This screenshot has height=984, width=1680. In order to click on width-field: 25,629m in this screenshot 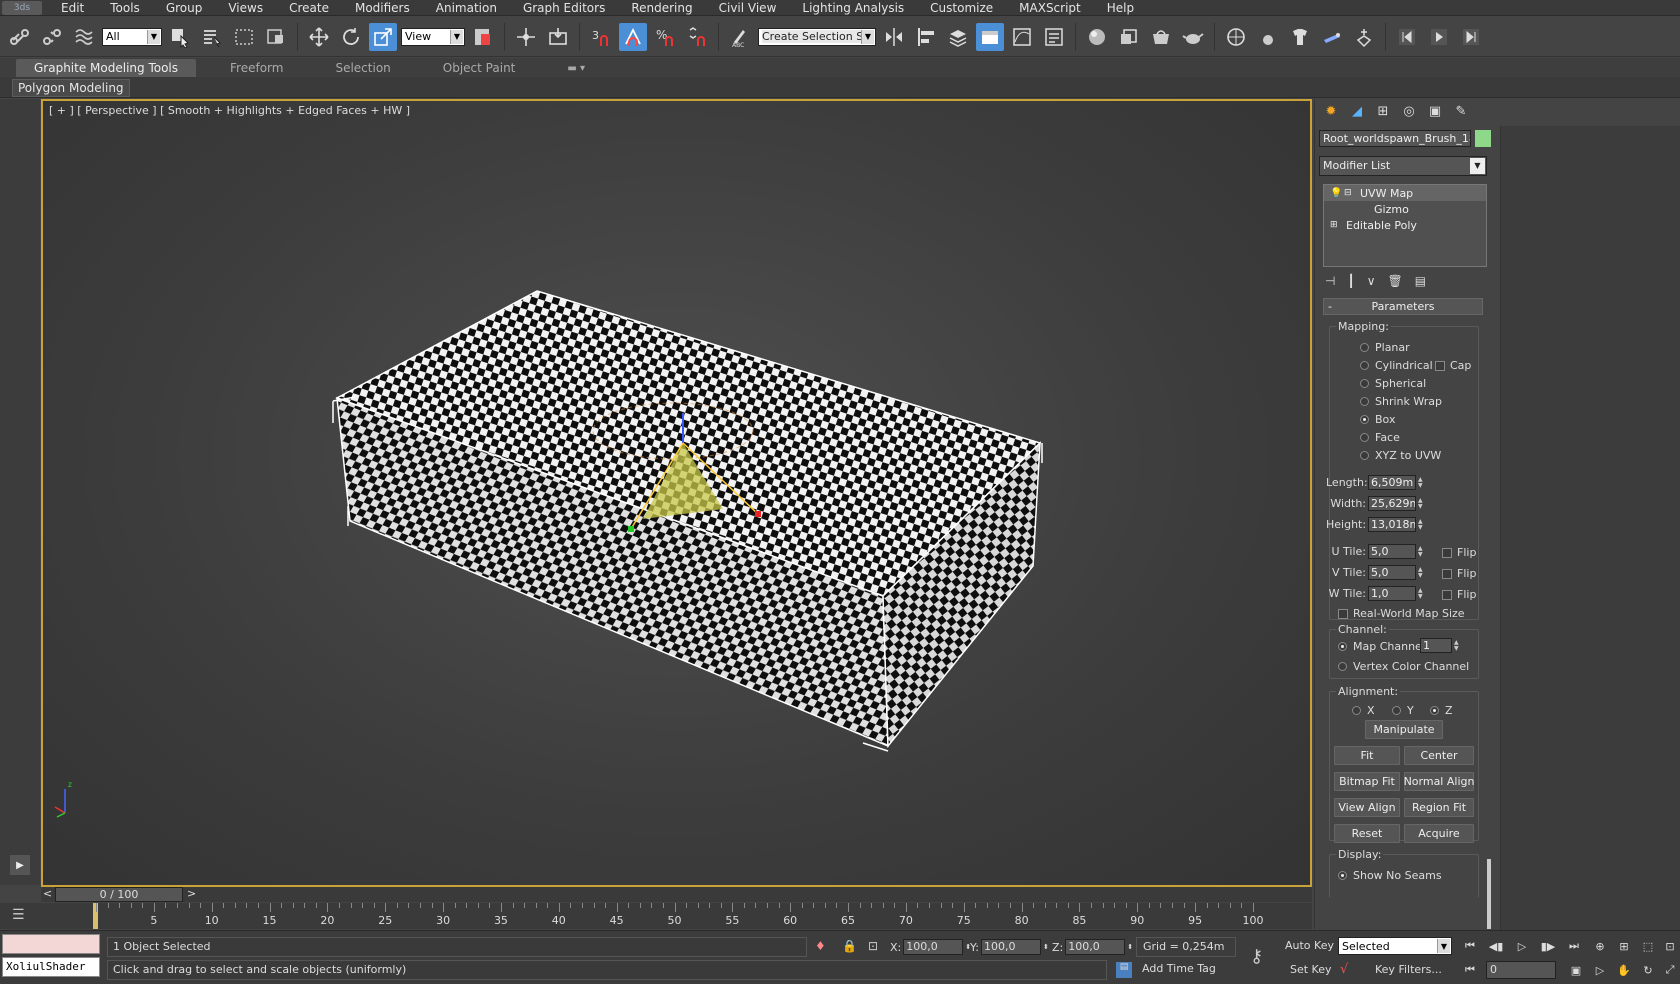, I will do `click(1392, 503)`.